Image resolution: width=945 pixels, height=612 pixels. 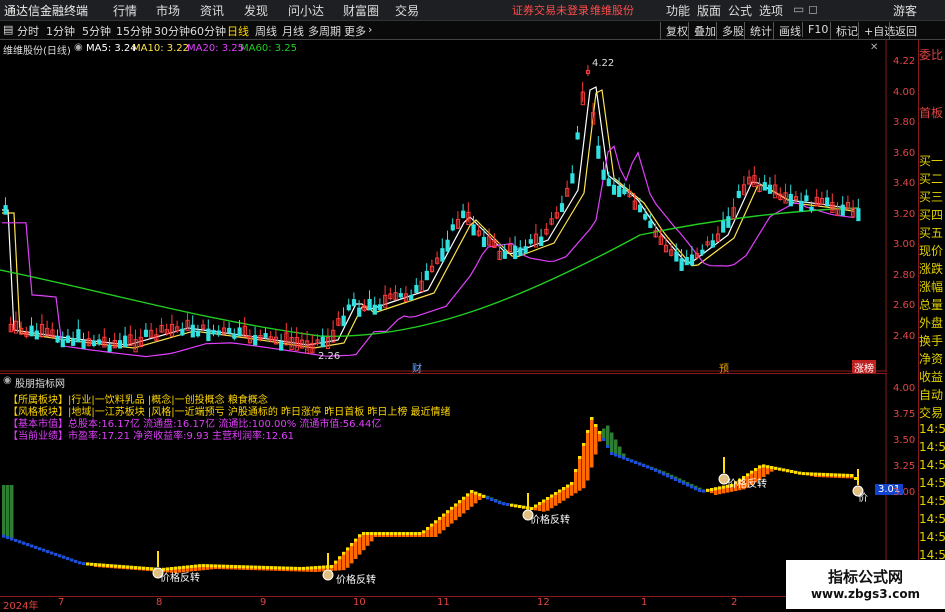 I want to click on menu-options: 选项, so click(x=771, y=10).